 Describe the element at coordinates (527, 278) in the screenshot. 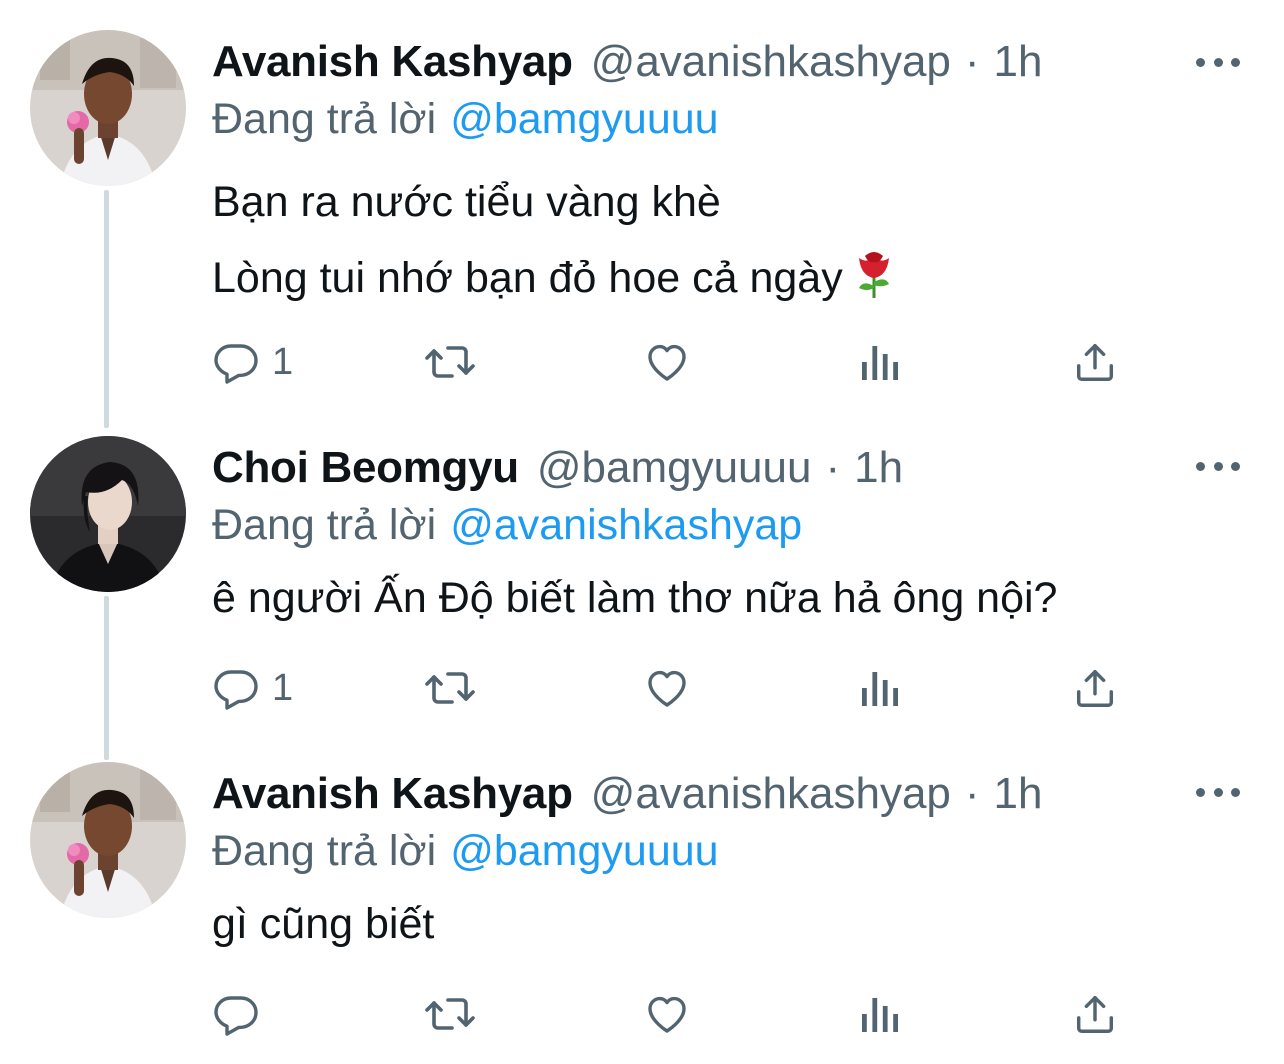

I see `tweet-text-segment: Lòng tui nhớ bạn đỏ hoe cả ngày` at that location.